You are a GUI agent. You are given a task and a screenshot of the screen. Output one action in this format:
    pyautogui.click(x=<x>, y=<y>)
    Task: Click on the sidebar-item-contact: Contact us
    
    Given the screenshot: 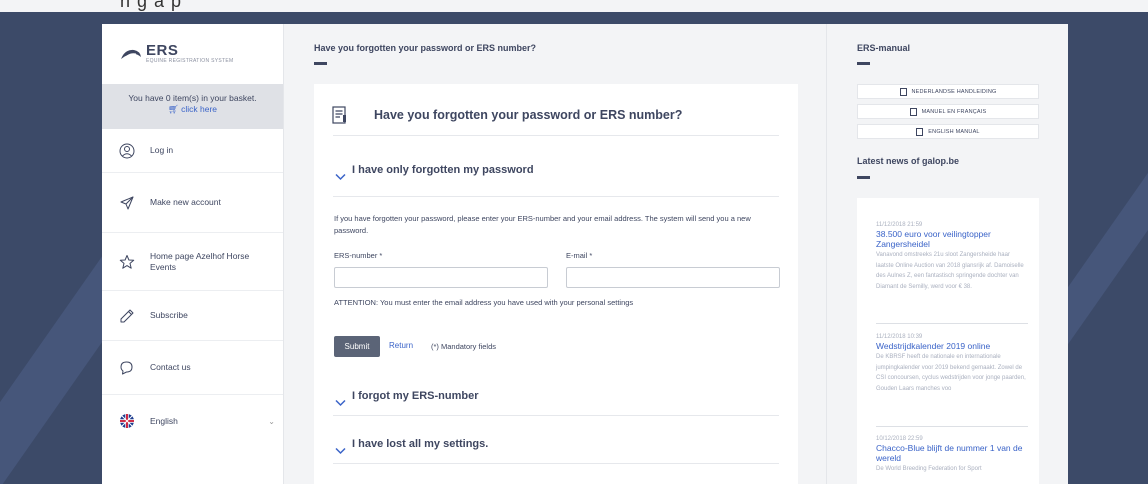 What is the action you would take?
    pyautogui.click(x=192, y=368)
    